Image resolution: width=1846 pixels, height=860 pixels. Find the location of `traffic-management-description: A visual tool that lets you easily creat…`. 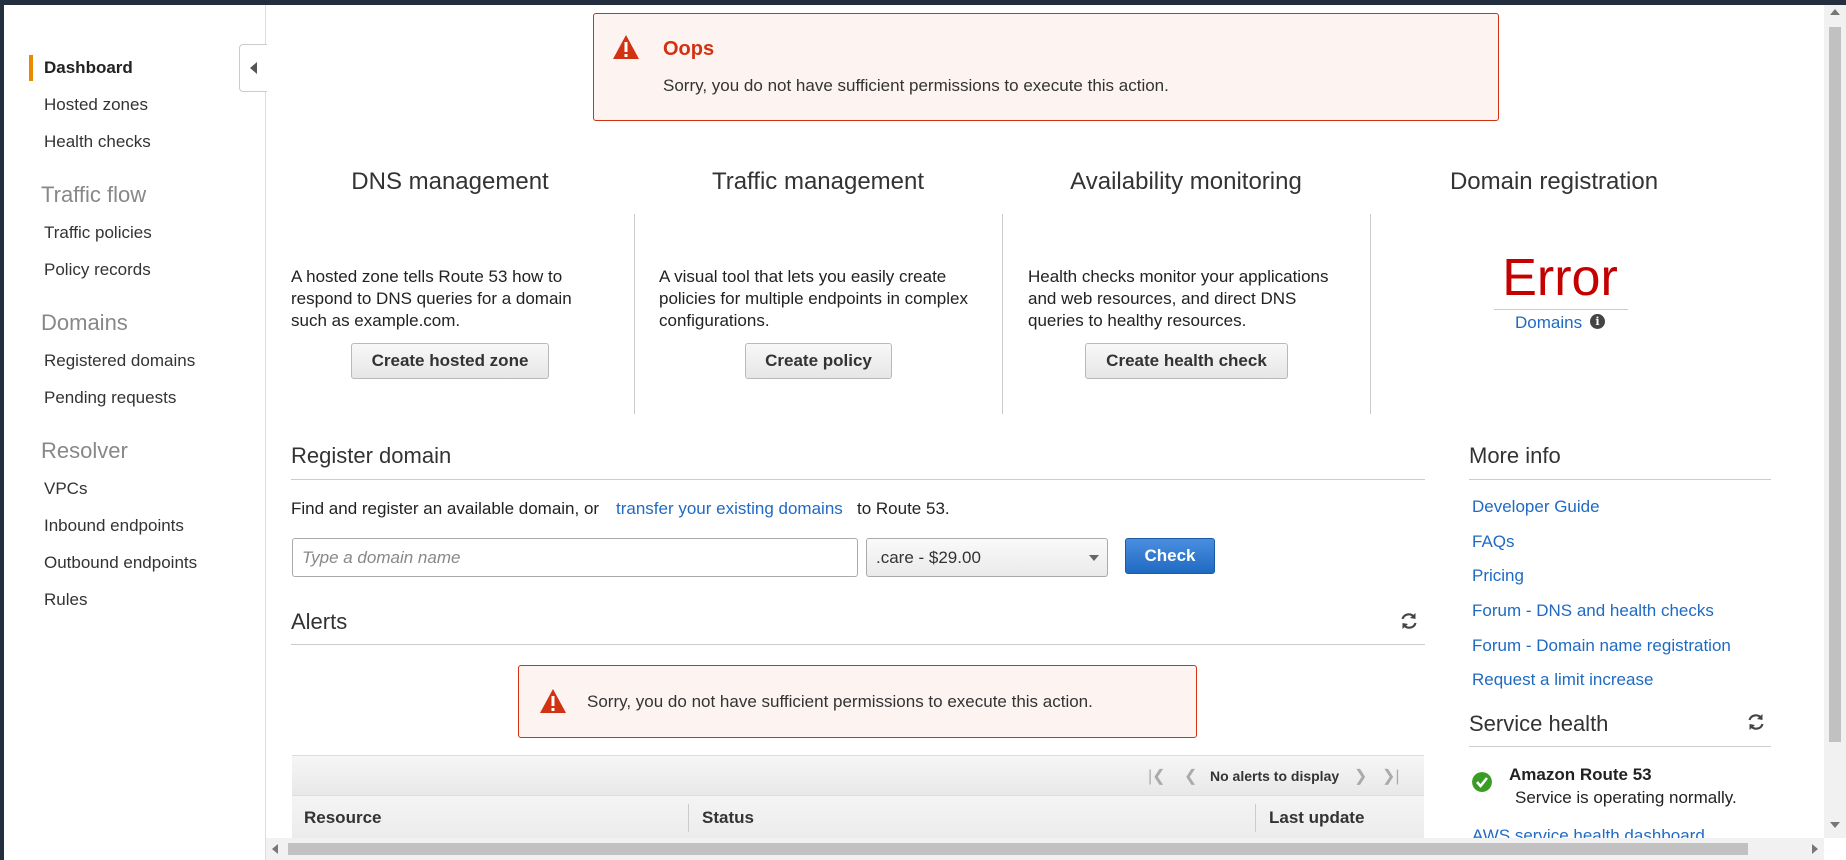

traffic-management-description: A visual tool that lets you easily creat… is located at coordinates (813, 298).